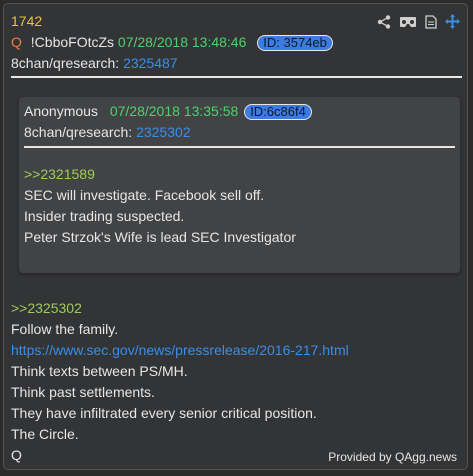 The image size is (473, 476). What do you see at coordinates (392, 457) in the screenshot?
I see `provided-by-label: Provided by QAgg.news` at bounding box center [392, 457].